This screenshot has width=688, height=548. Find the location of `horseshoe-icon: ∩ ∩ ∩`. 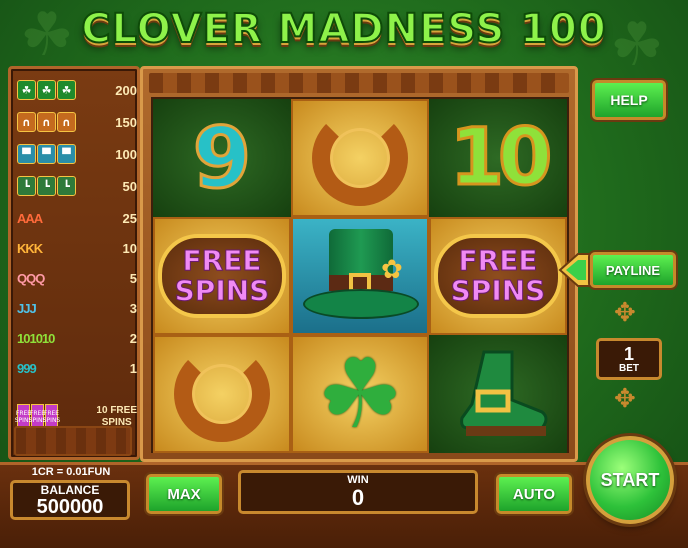

horseshoe-icon: ∩ ∩ ∩ is located at coordinates (46, 122).